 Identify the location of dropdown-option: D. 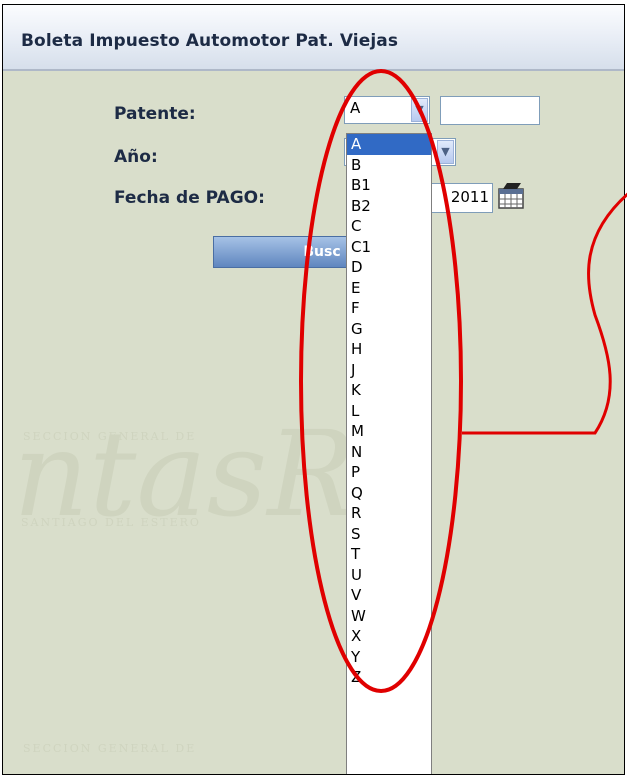
(389, 267).